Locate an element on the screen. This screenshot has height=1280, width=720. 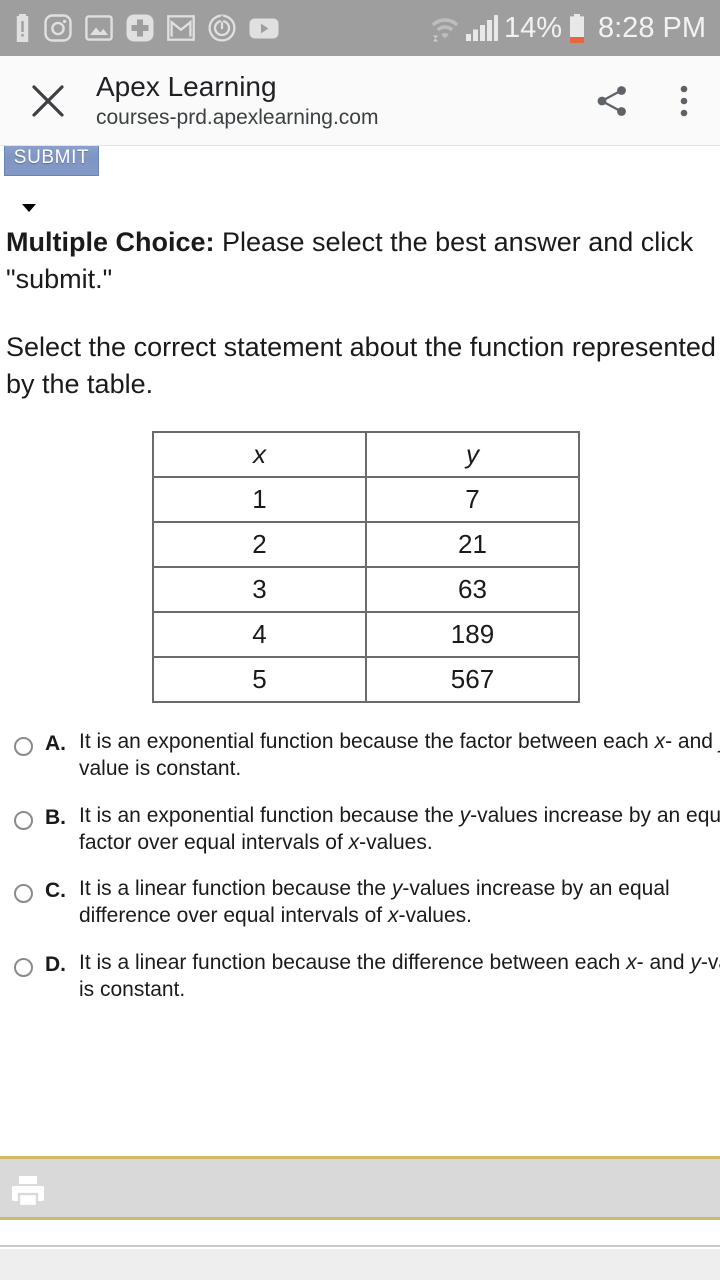
option-letter-b: B. is located at coordinates (55, 817).